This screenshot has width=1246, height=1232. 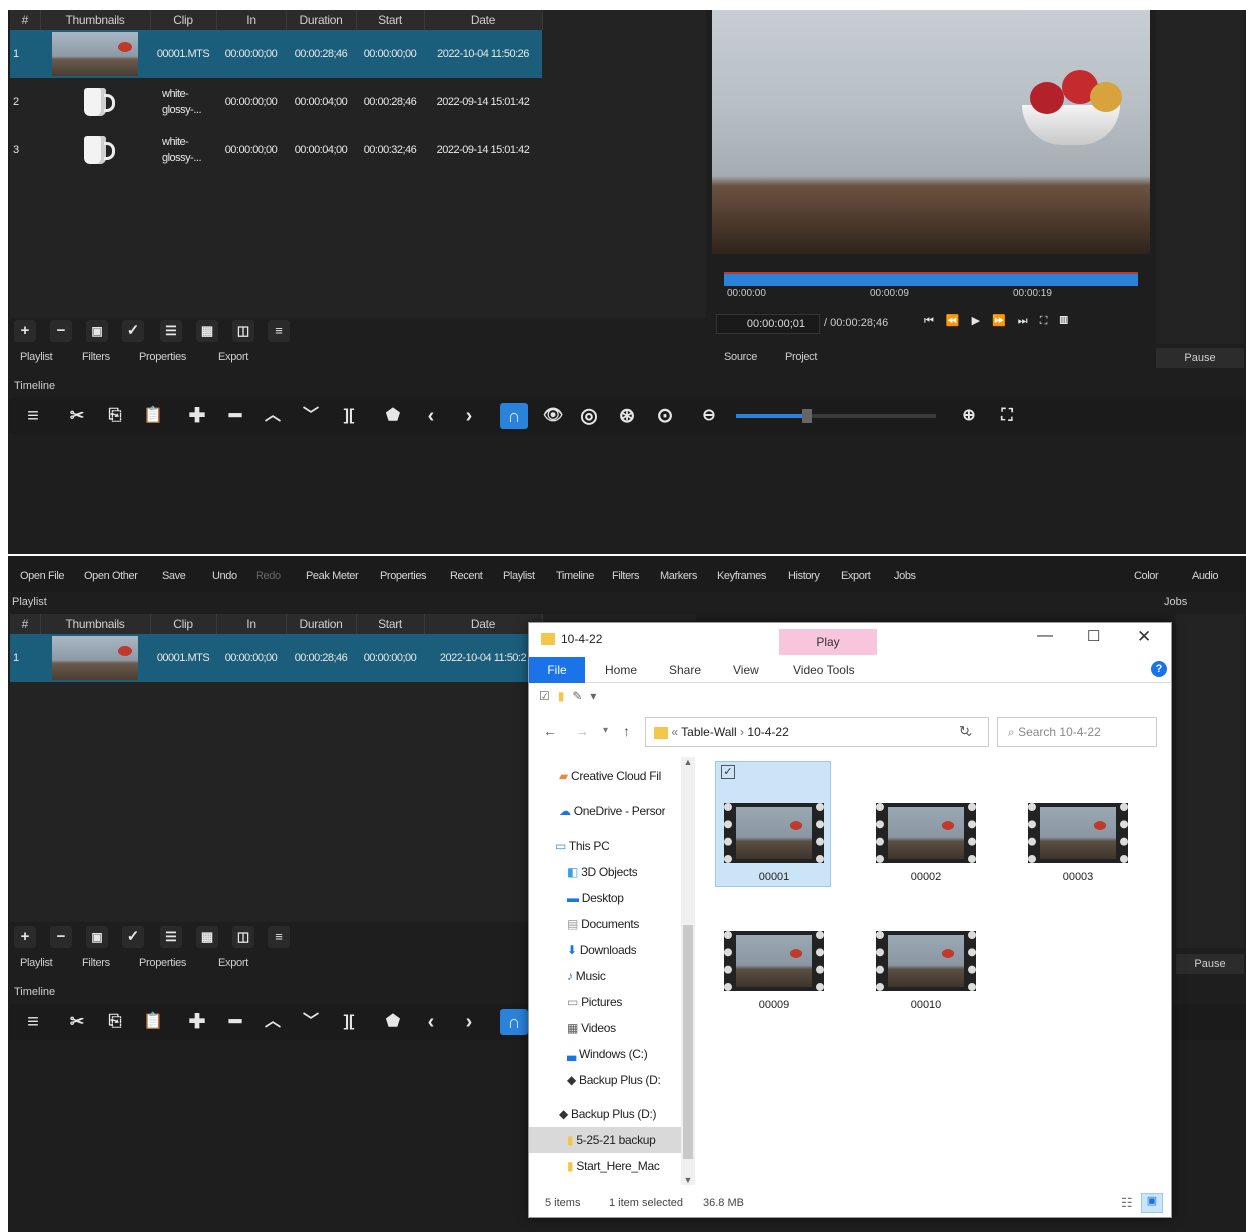 What do you see at coordinates (1069, 321) in the screenshot?
I see `grid-icon: ▦` at bounding box center [1069, 321].